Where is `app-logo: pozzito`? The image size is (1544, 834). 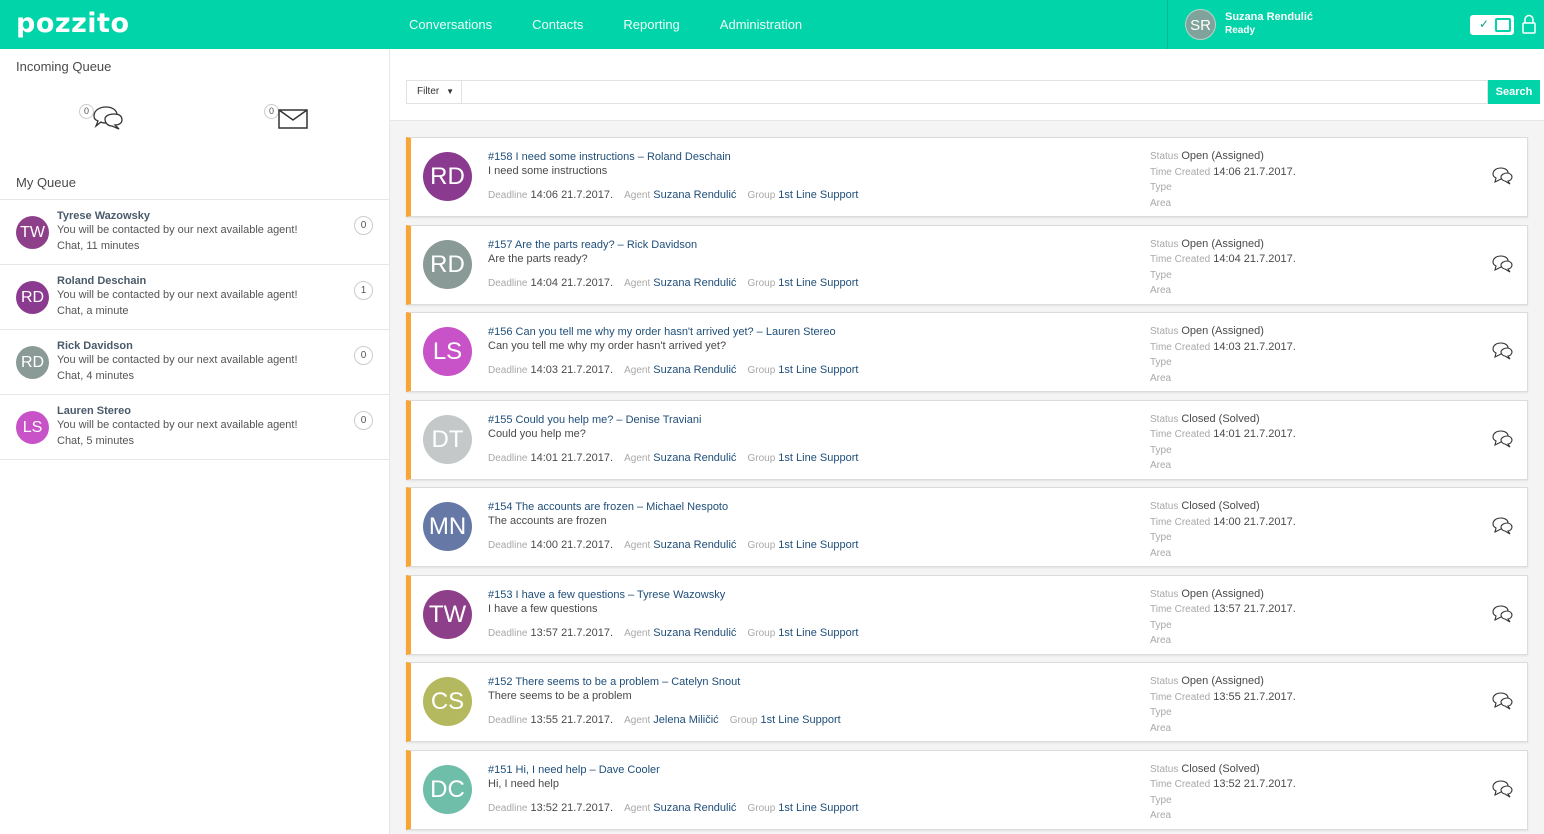 app-logo: pozzito is located at coordinates (73, 24).